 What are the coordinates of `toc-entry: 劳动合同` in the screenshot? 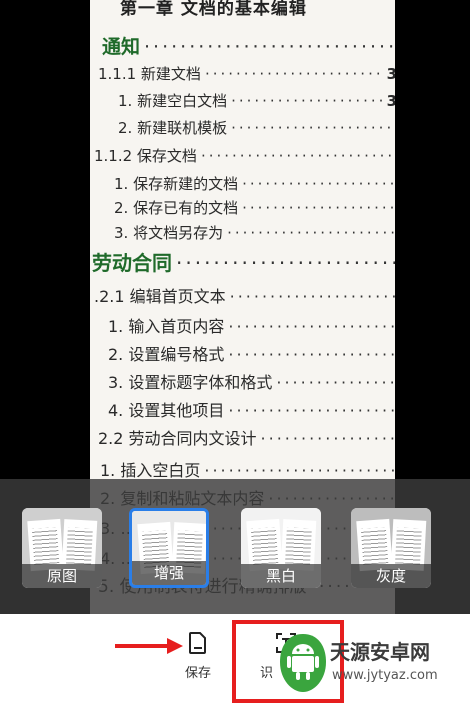 It's located at (243, 261).